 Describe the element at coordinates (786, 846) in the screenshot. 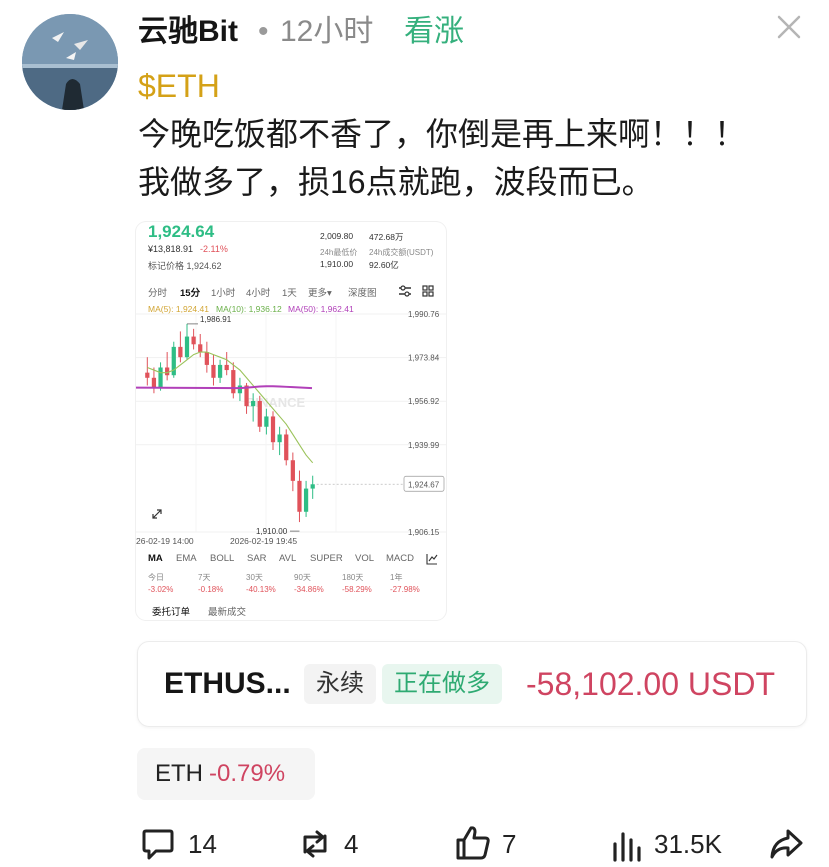

I see `share-icon` at that location.